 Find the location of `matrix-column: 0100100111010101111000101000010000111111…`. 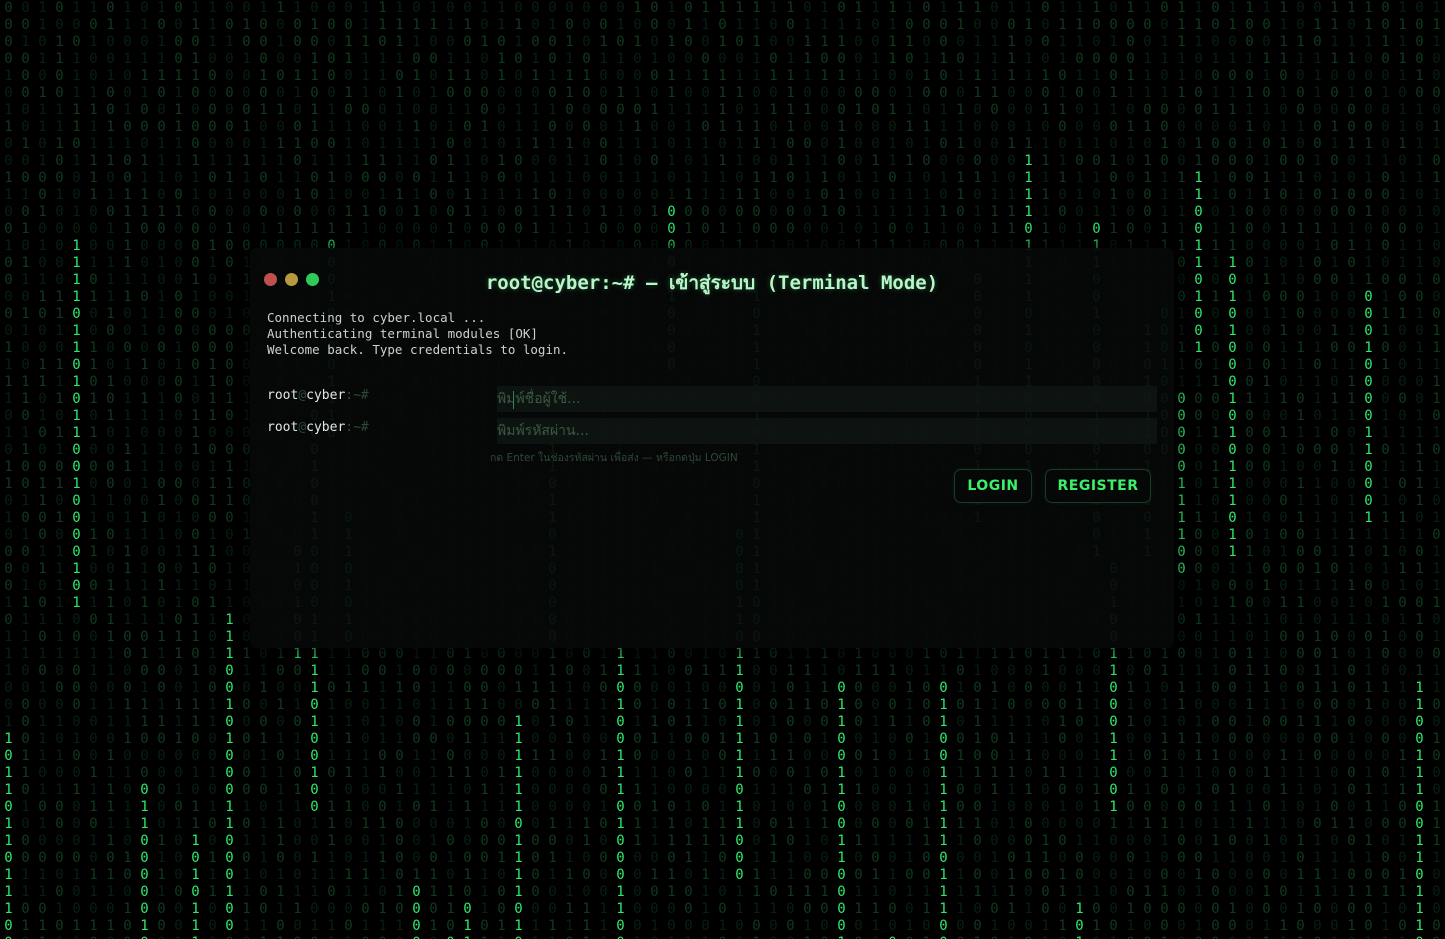

matrix-column: 0100100111010101111000101000010000111111… is located at coordinates (110, 469).